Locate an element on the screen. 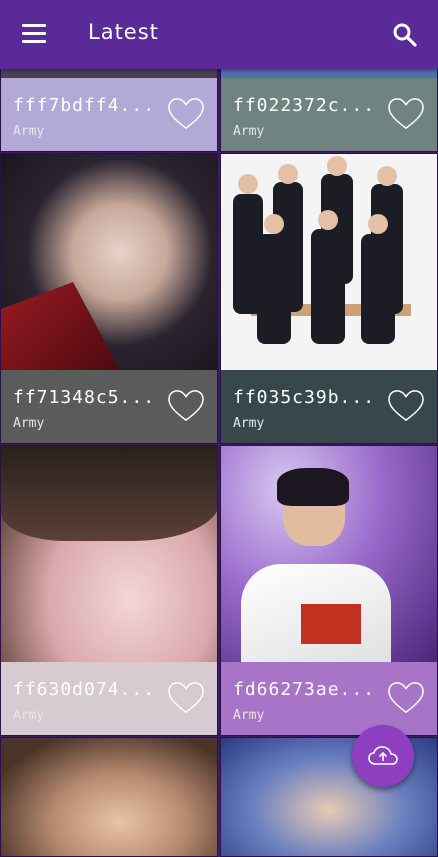  wallpaper-info: ff71348c5... Army is located at coordinates (109, 406).